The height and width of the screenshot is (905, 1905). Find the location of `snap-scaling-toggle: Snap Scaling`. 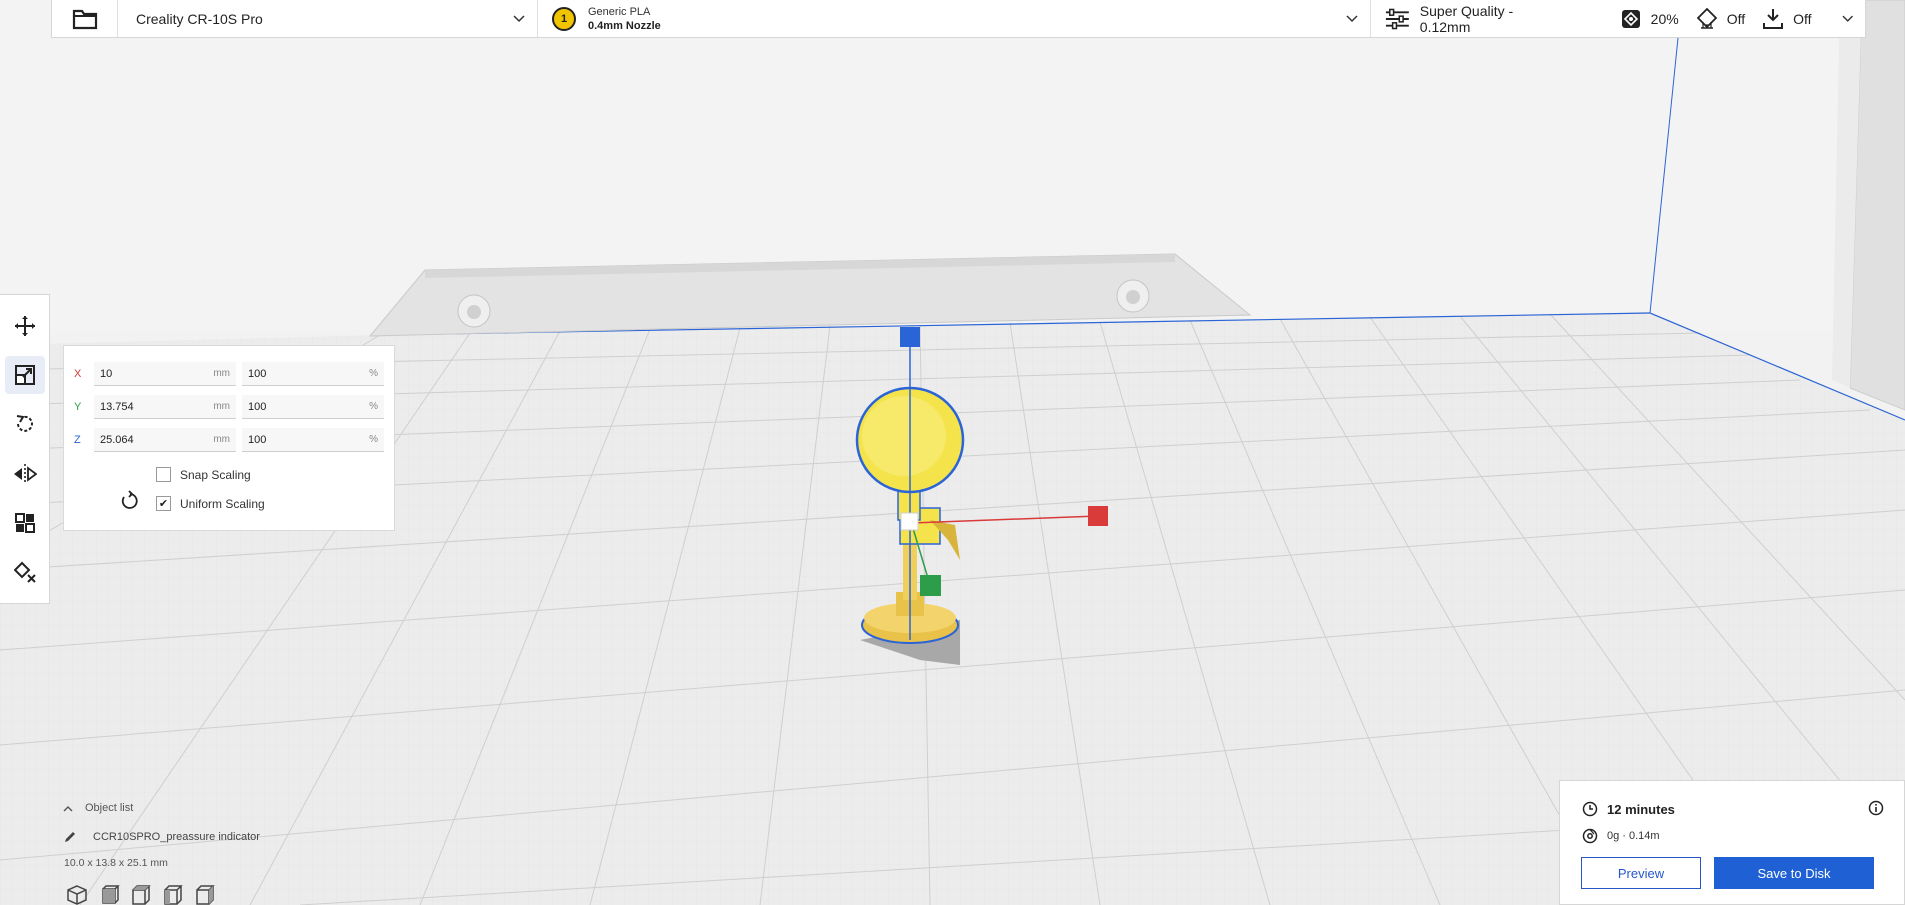

snap-scaling-toggle: Snap Scaling is located at coordinates (203, 474).